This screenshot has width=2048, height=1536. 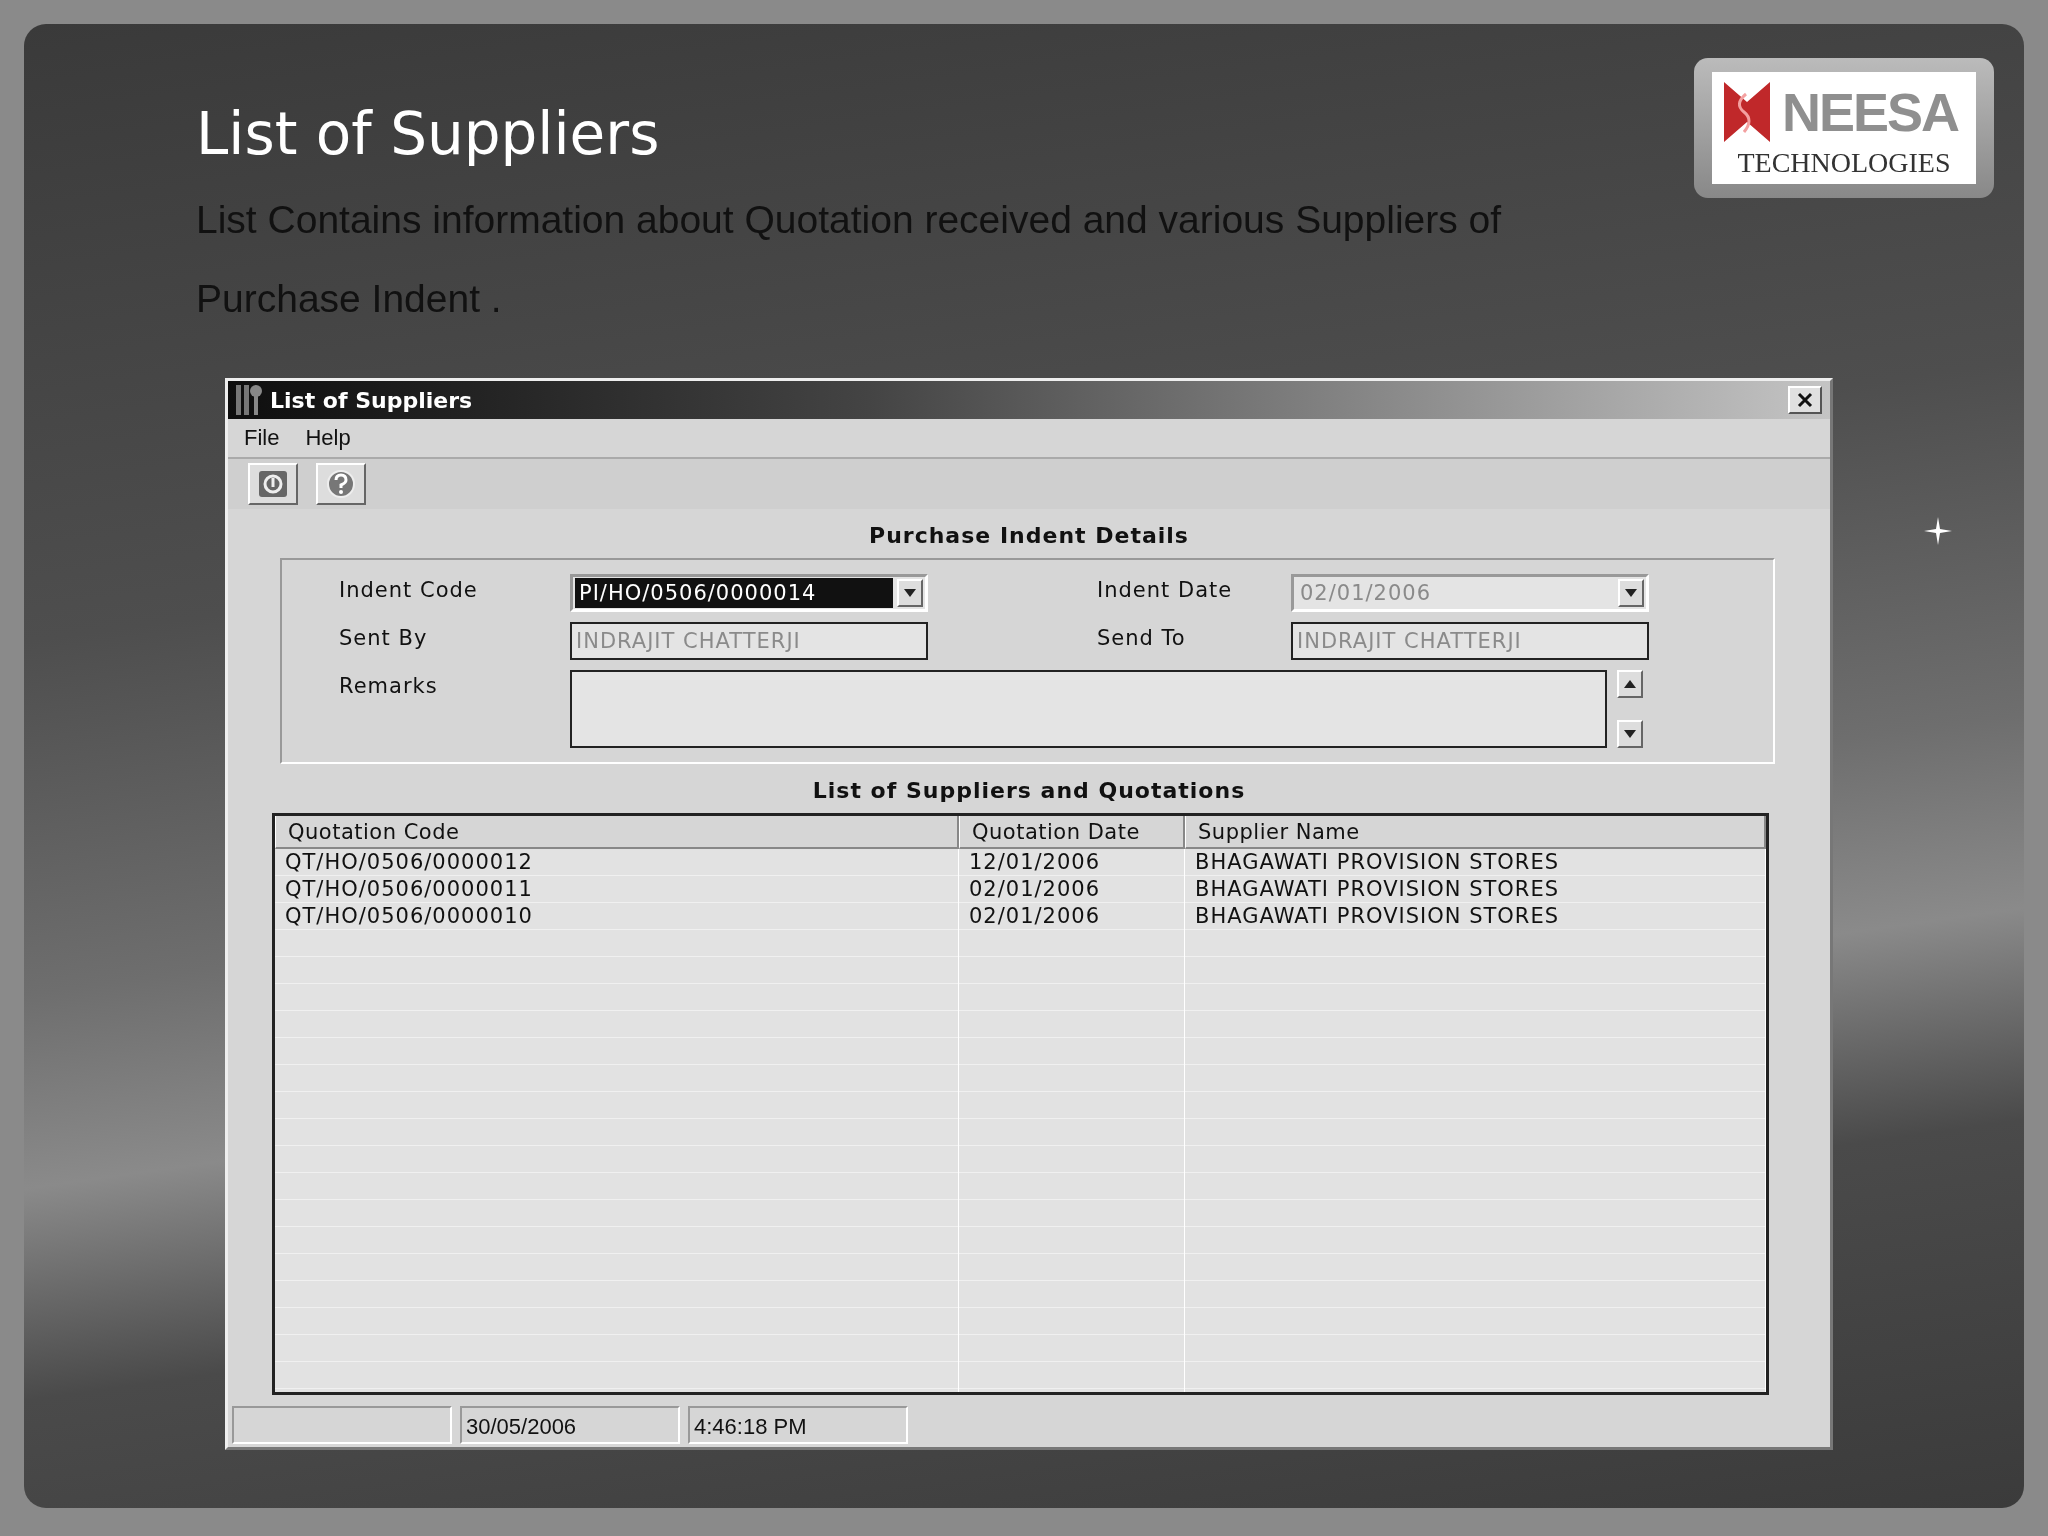 I want to click on window-title: List of Suppliers, so click(x=372, y=400).